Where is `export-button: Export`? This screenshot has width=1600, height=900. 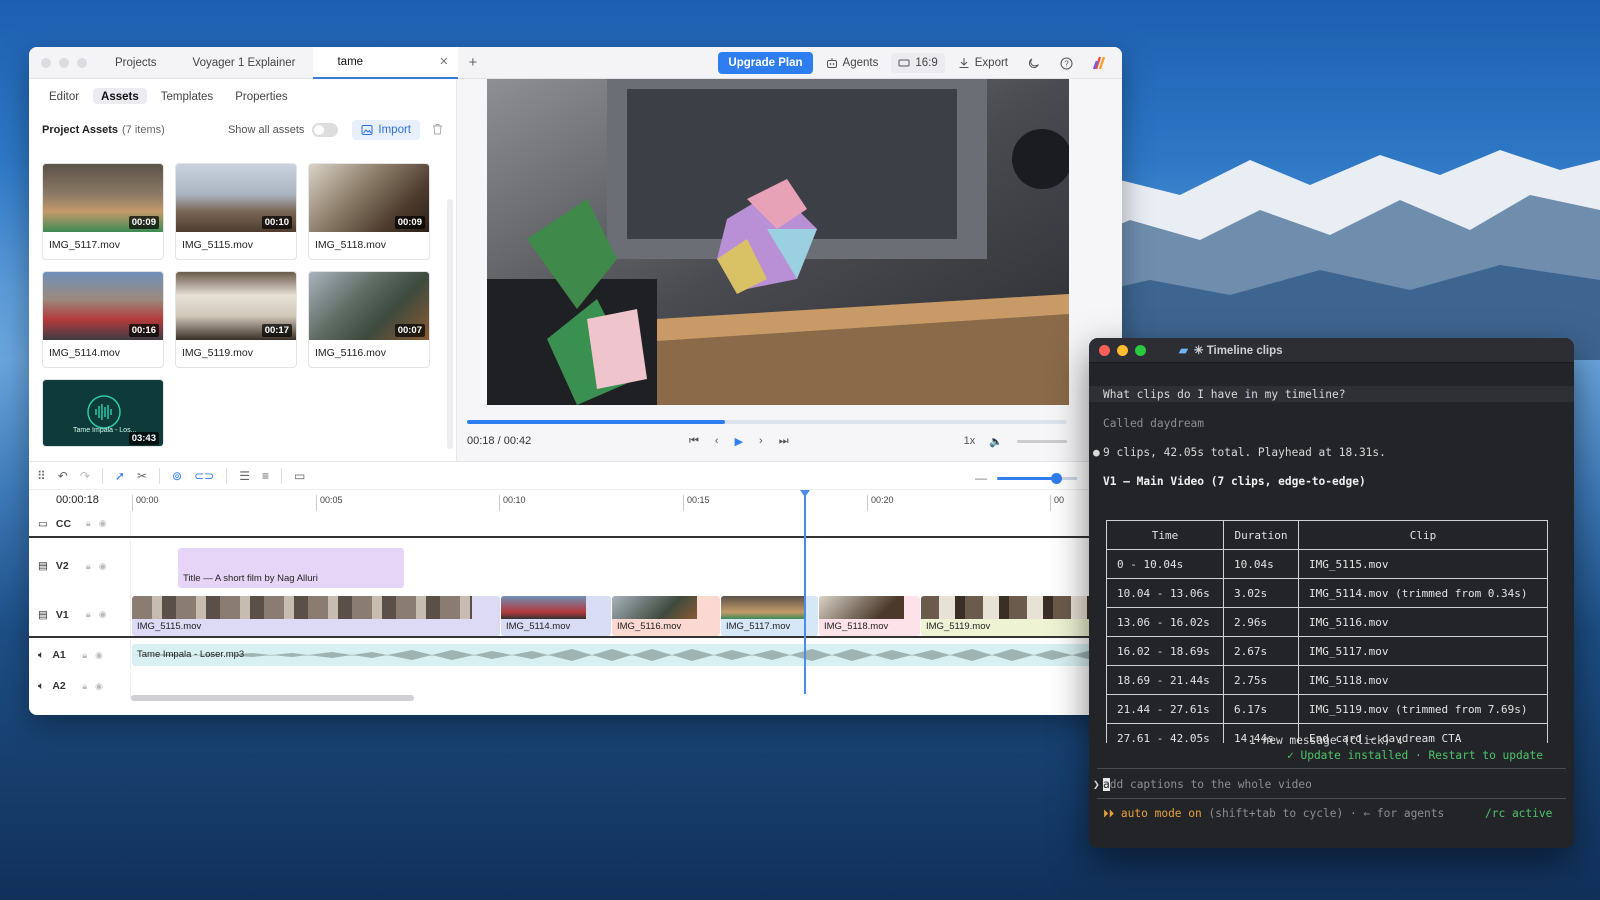 export-button: Export is located at coordinates (983, 63).